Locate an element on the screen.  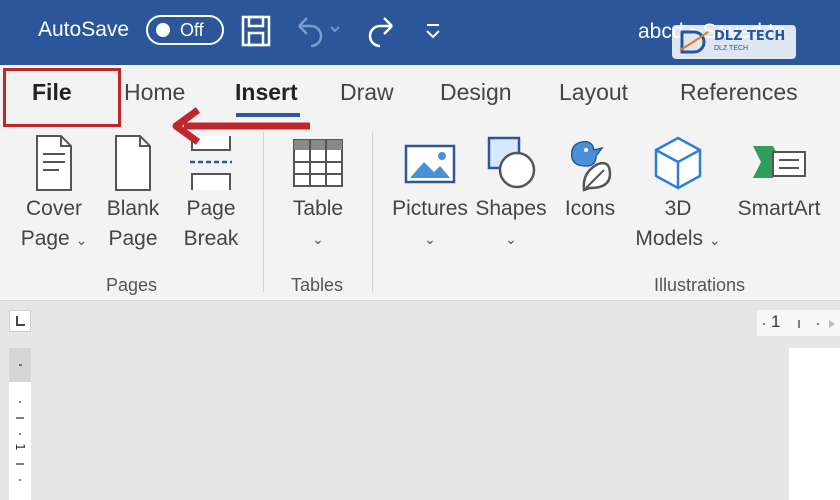
icons-label: Icons is located at coordinates (590, 208).